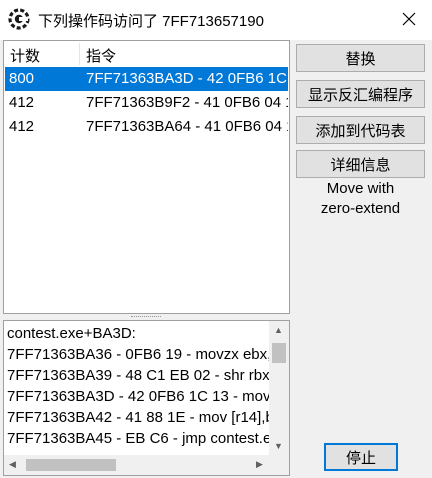 The height and width of the screenshot is (478, 432). What do you see at coordinates (12, 464) in the screenshot?
I see `scroll-left-icon: ◀` at bounding box center [12, 464].